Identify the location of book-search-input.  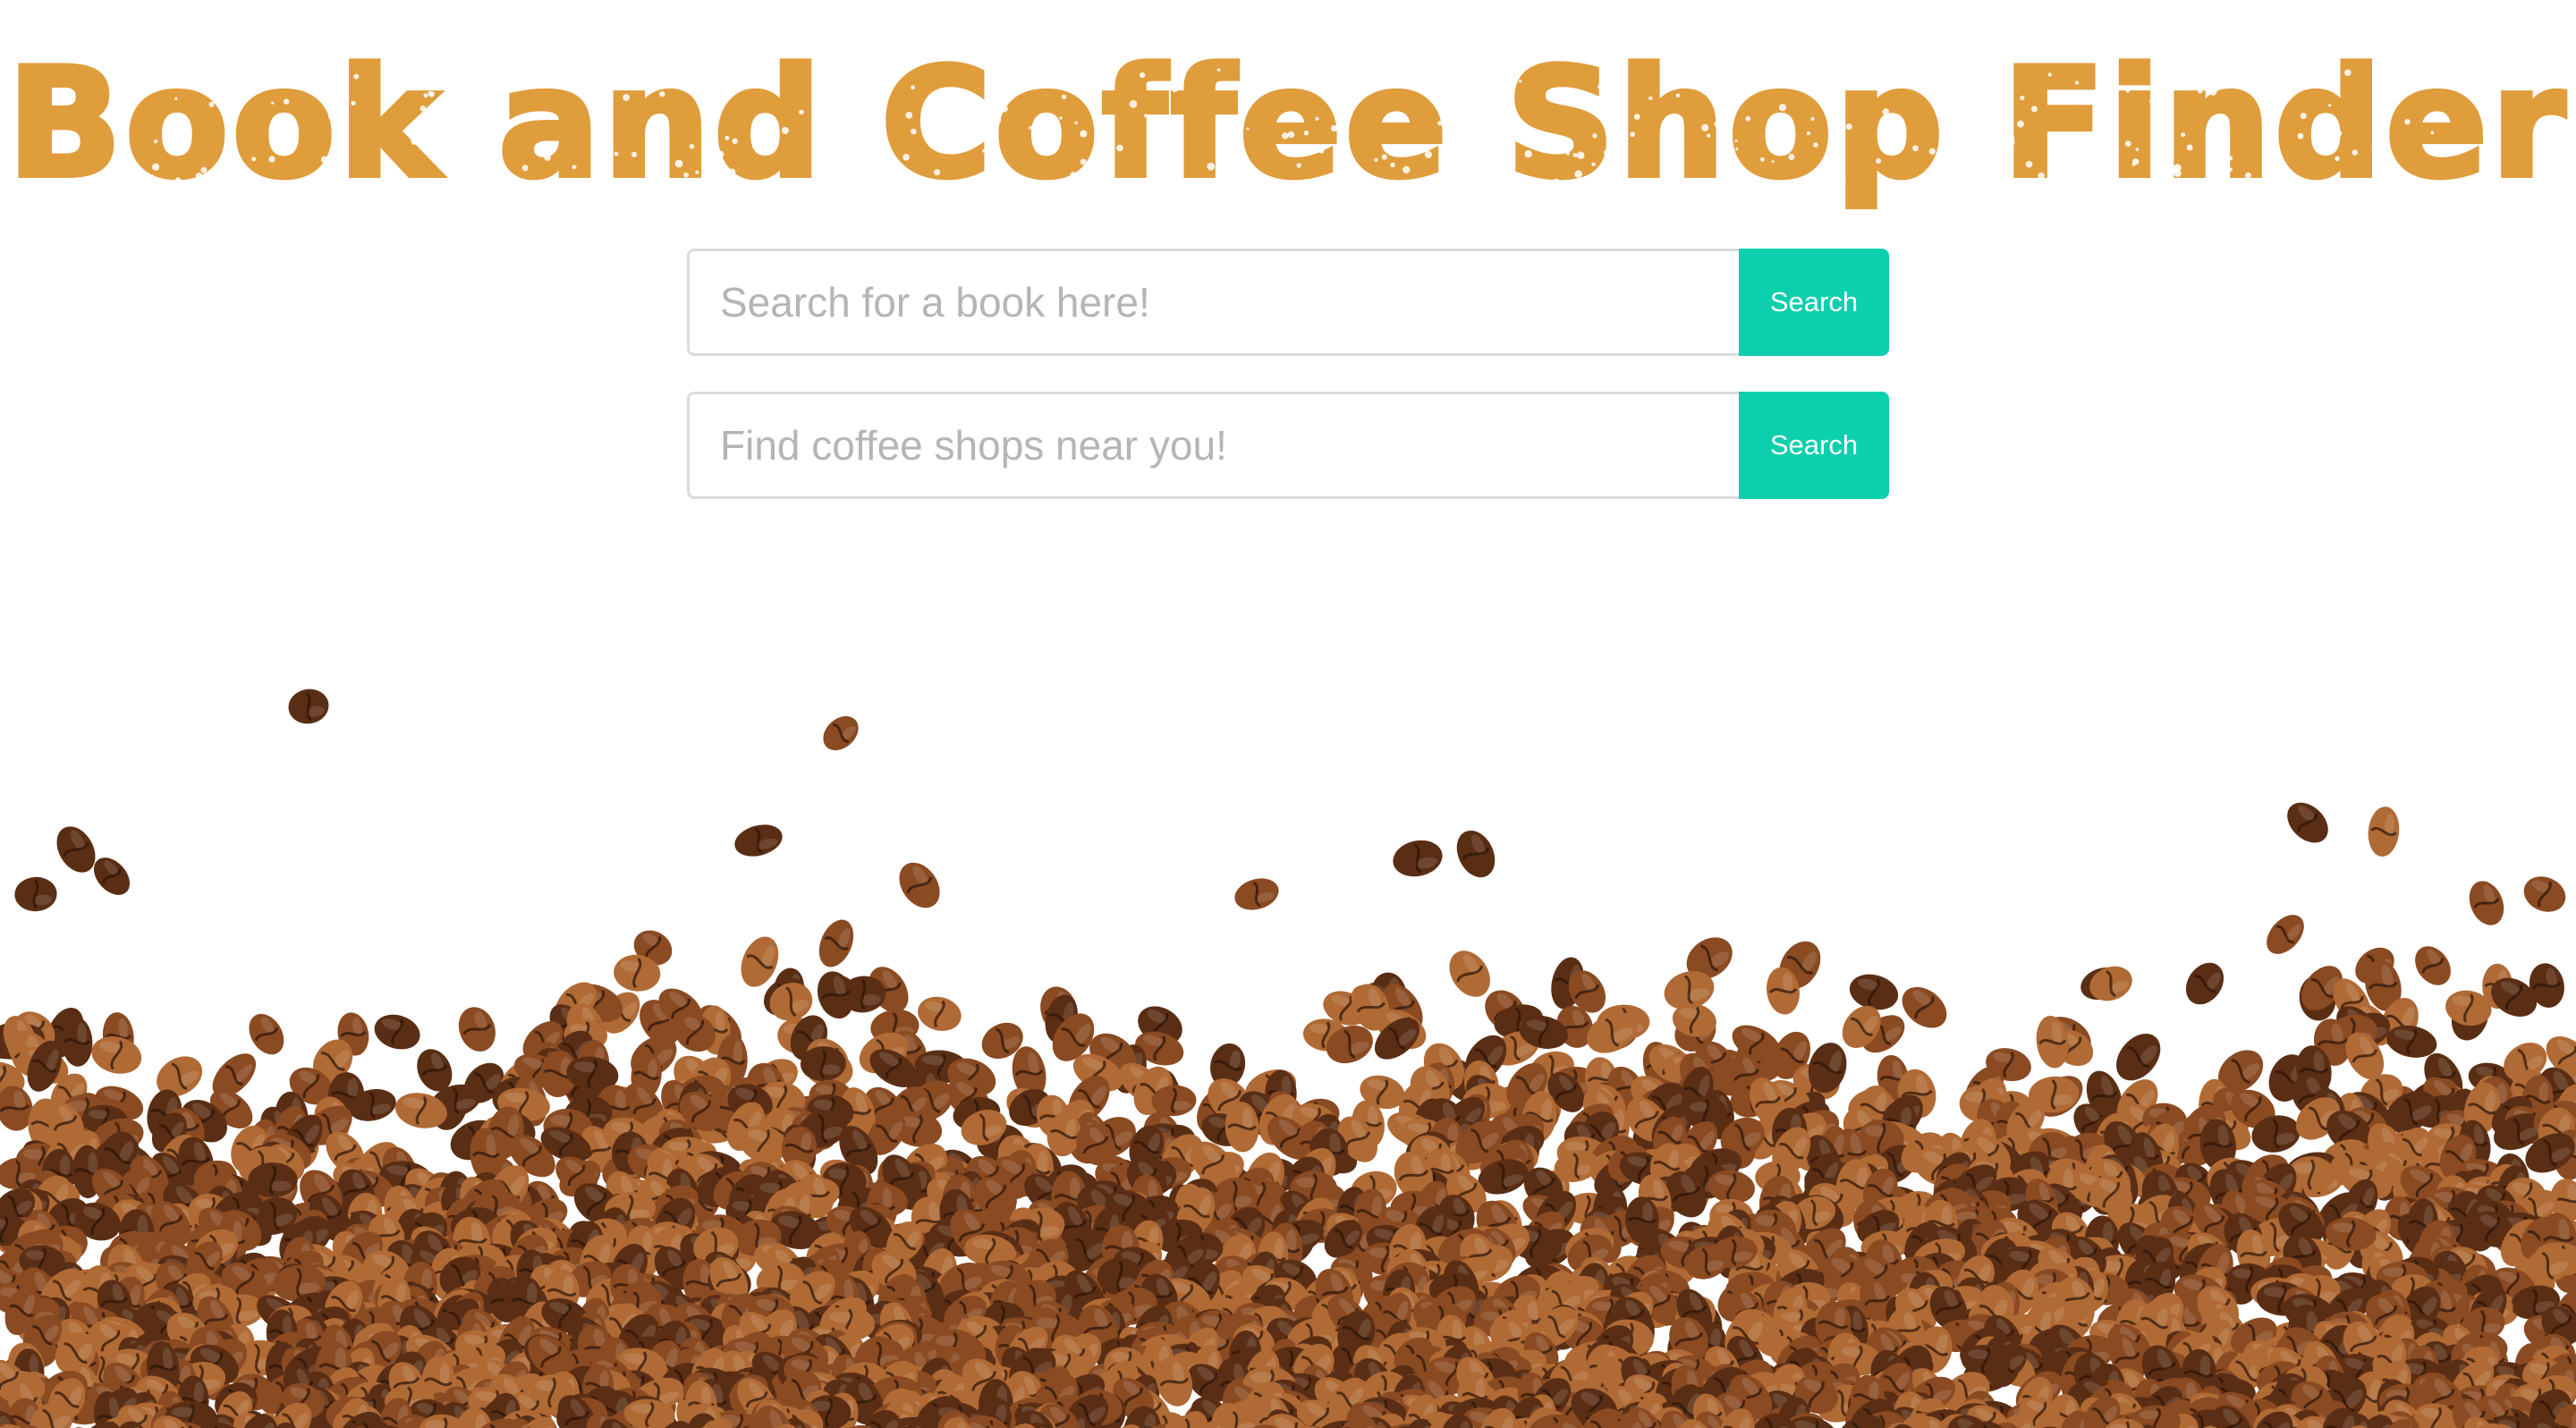
(1213, 302).